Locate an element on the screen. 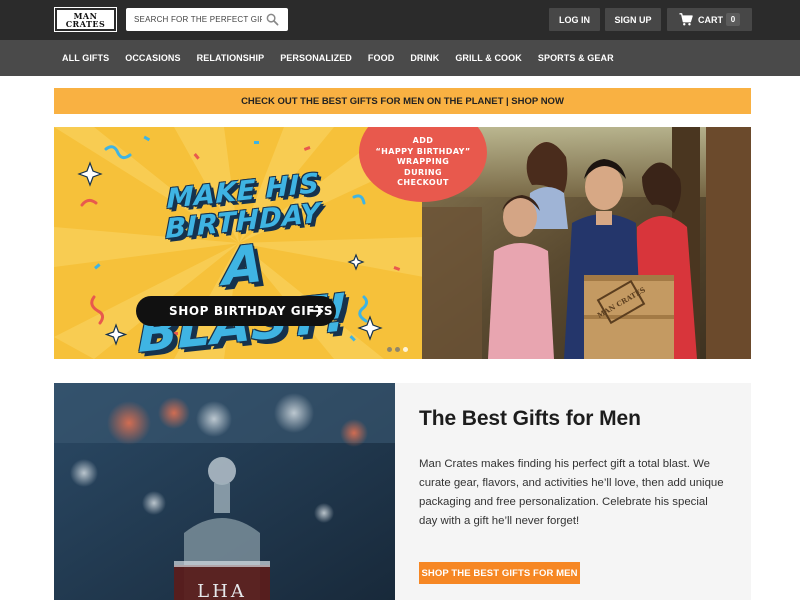 This screenshot has height=600, width=800. feature-title: The Best Gifts for Men is located at coordinates (530, 418).